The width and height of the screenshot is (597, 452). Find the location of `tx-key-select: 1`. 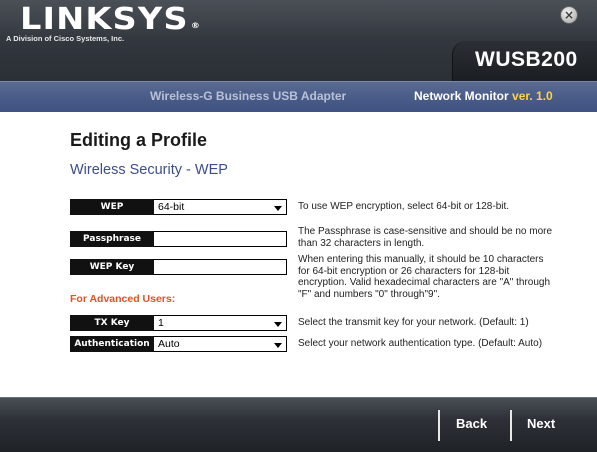

tx-key-select: 1 is located at coordinates (220, 323).